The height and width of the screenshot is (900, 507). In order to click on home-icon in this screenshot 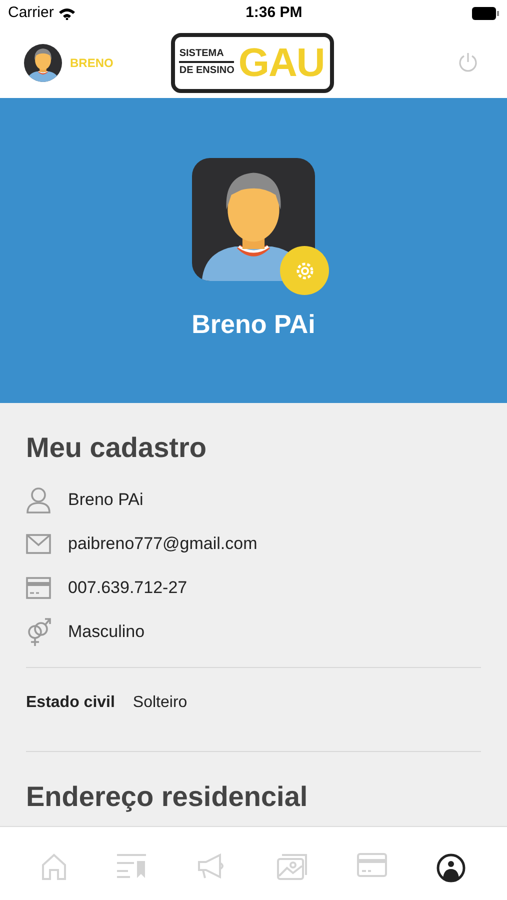, I will do `click(53, 867)`.